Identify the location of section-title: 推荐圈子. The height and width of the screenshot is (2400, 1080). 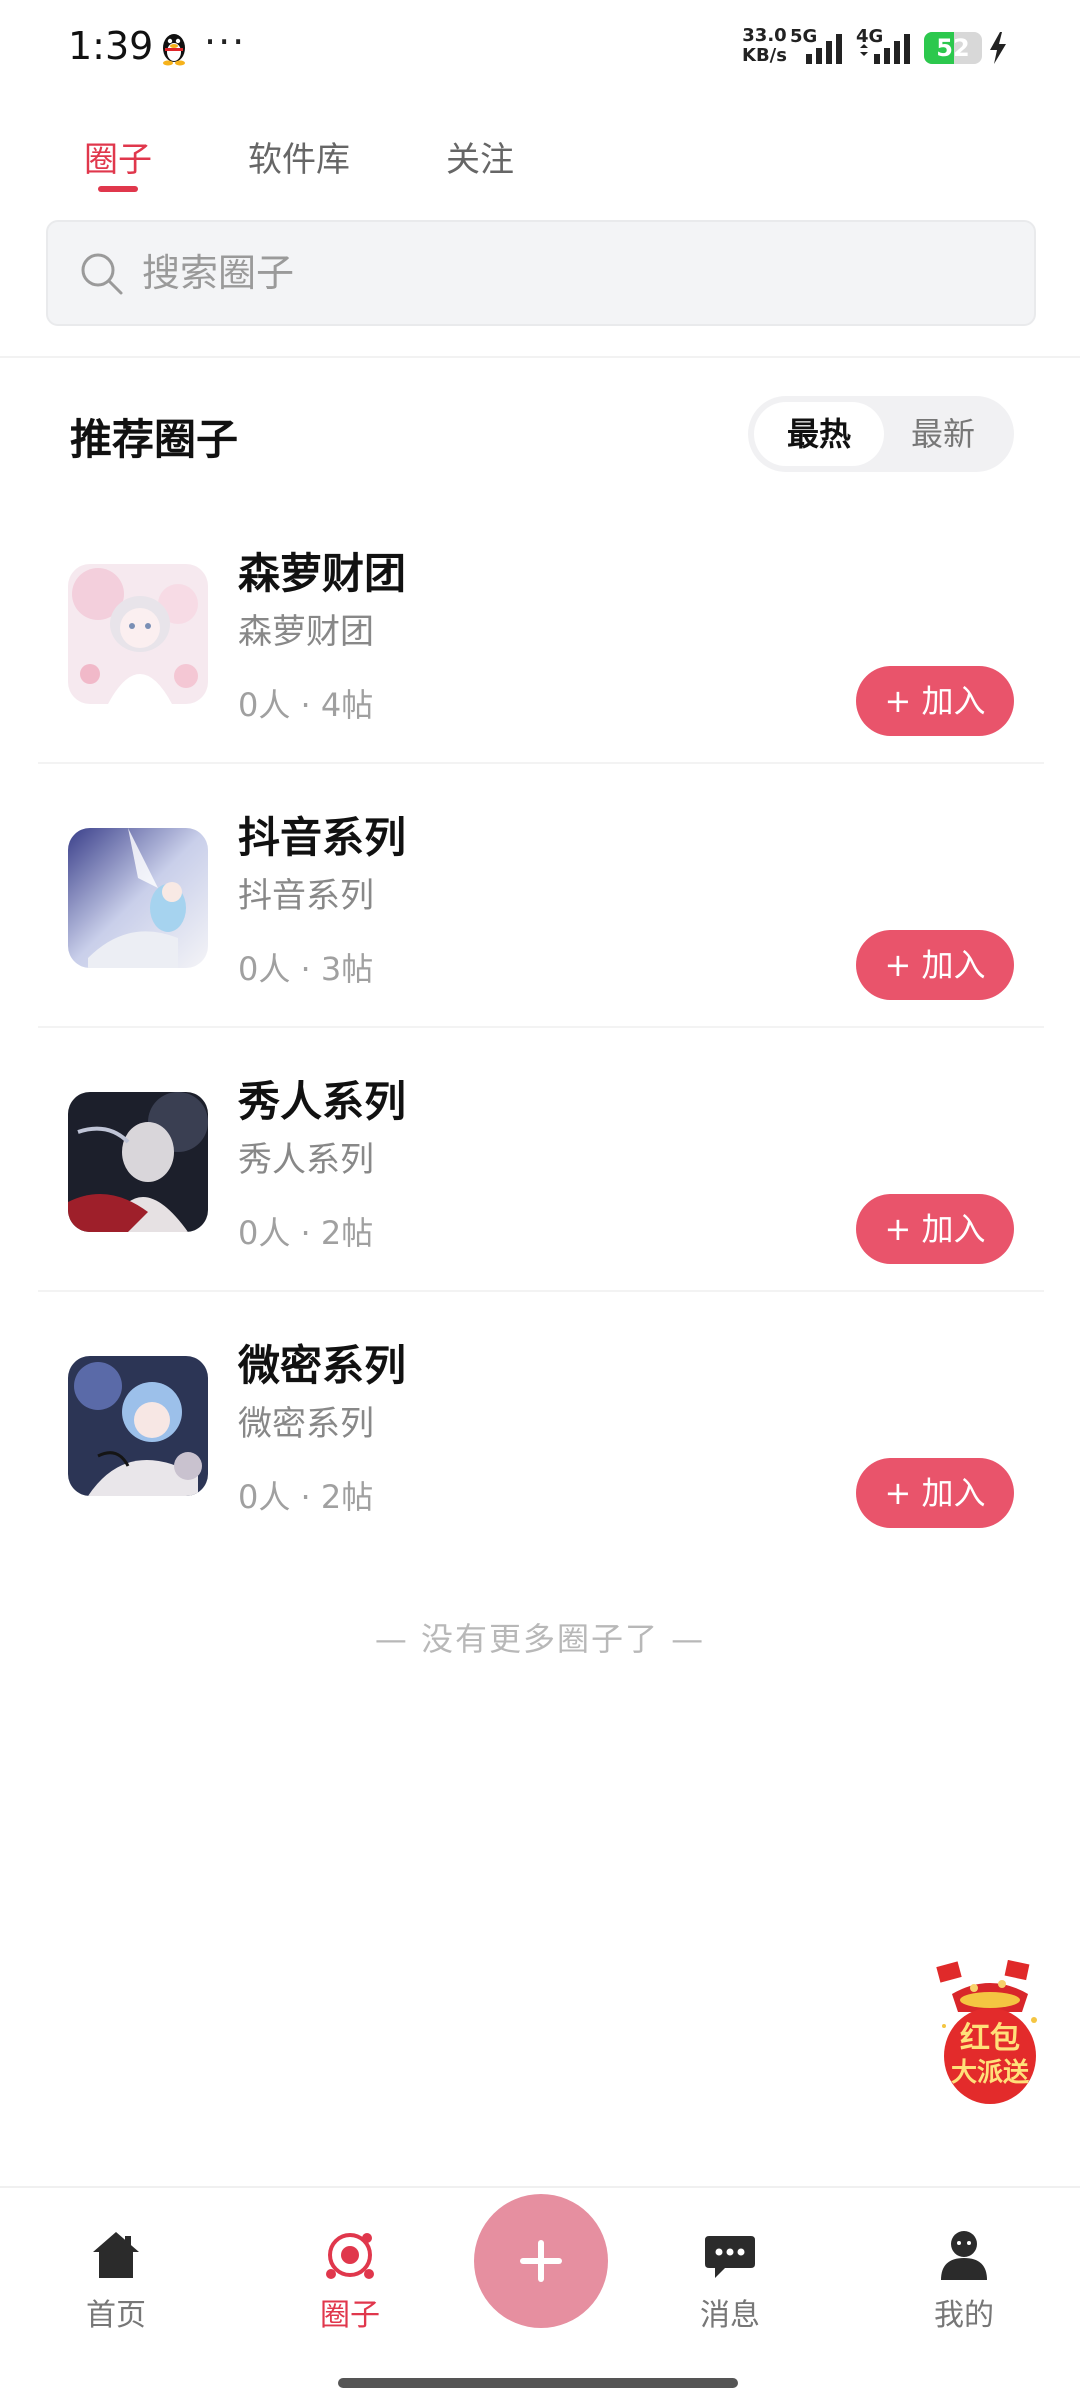
(154, 439).